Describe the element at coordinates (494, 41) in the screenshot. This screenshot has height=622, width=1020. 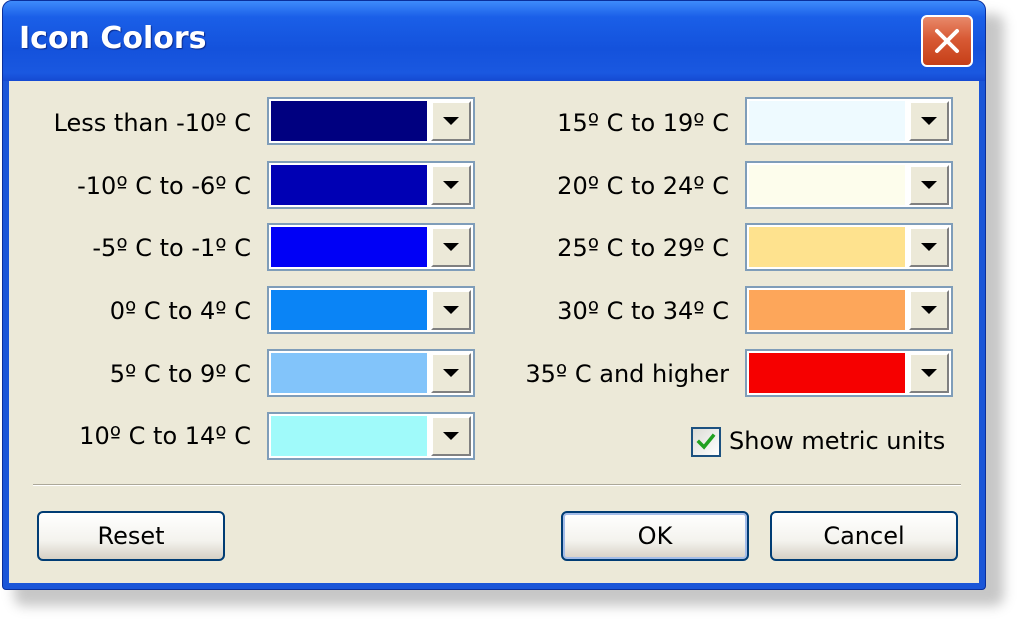
I see `title-bar: Icon Colors` at that location.